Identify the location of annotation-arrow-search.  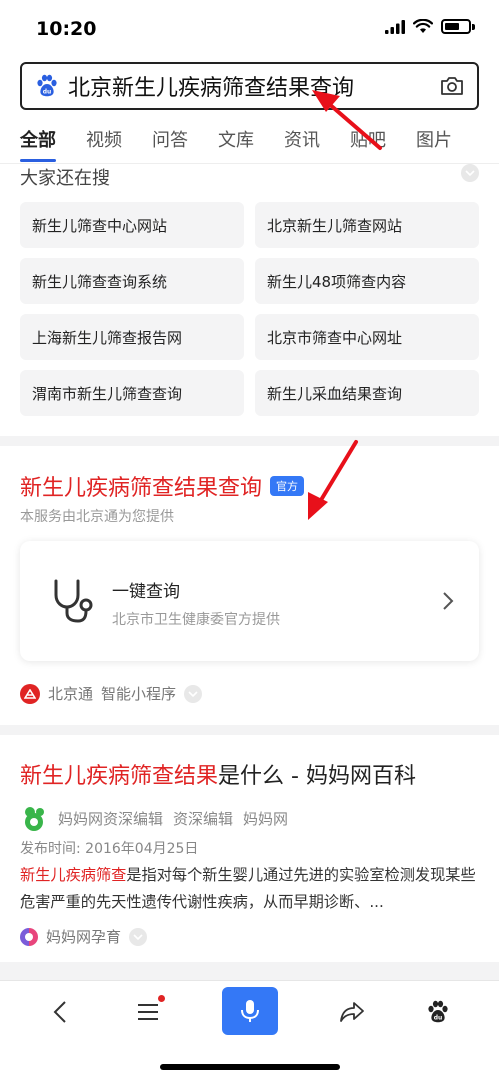
(347, 120).